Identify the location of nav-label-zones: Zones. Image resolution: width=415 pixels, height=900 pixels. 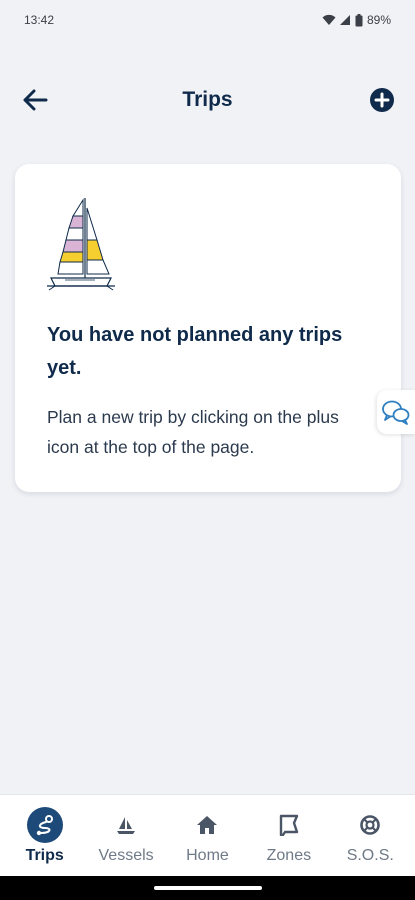
(289, 855).